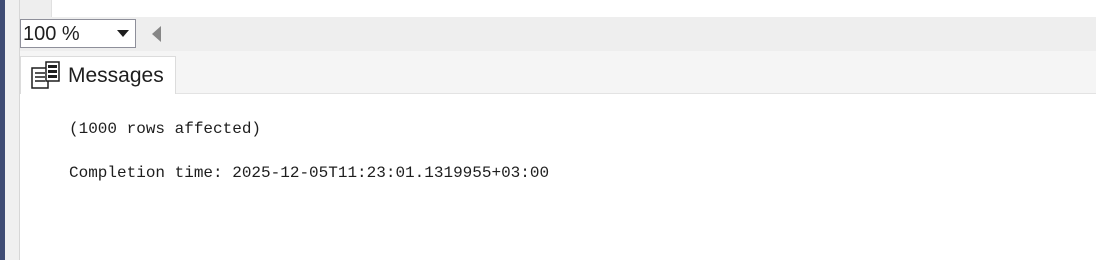 The image size is (1096, 260). Describe the element at coordinates (123, 33) in the screenshot. I see `chevron-down-icon` at that location.